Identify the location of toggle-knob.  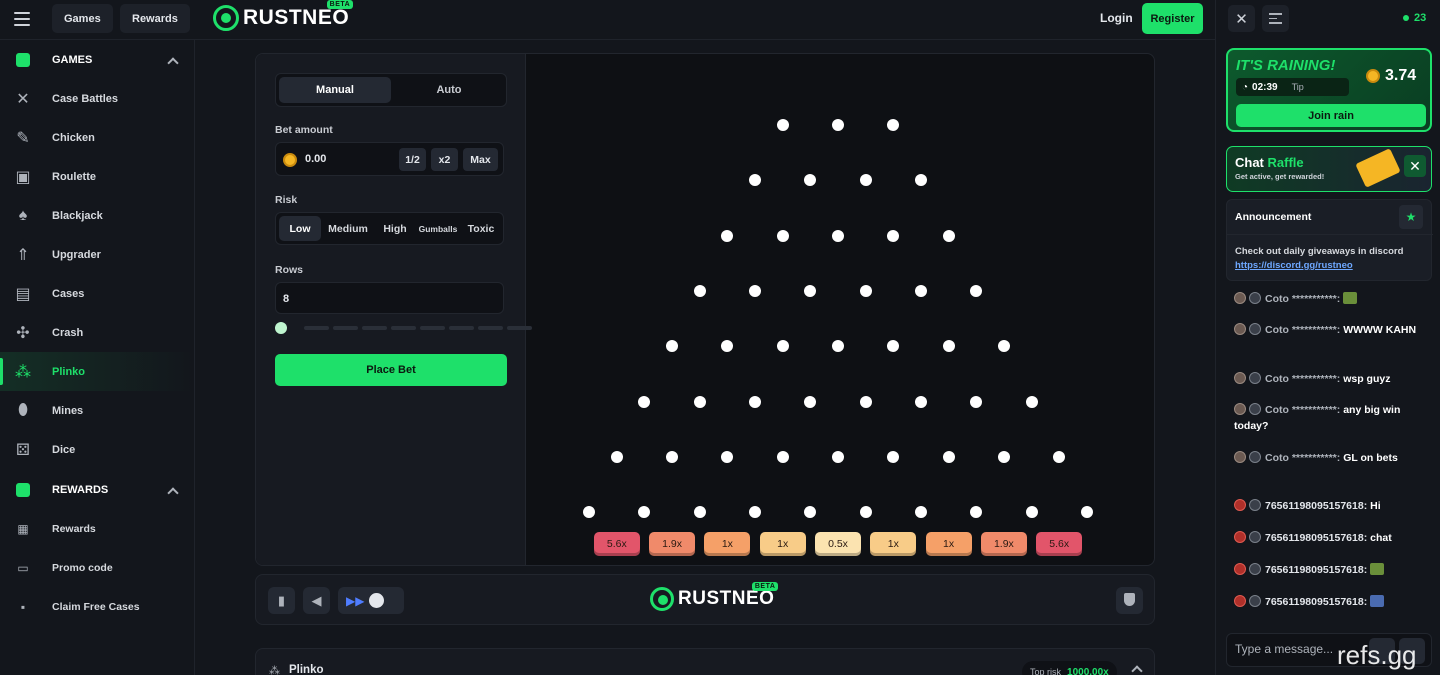
(376, 600).